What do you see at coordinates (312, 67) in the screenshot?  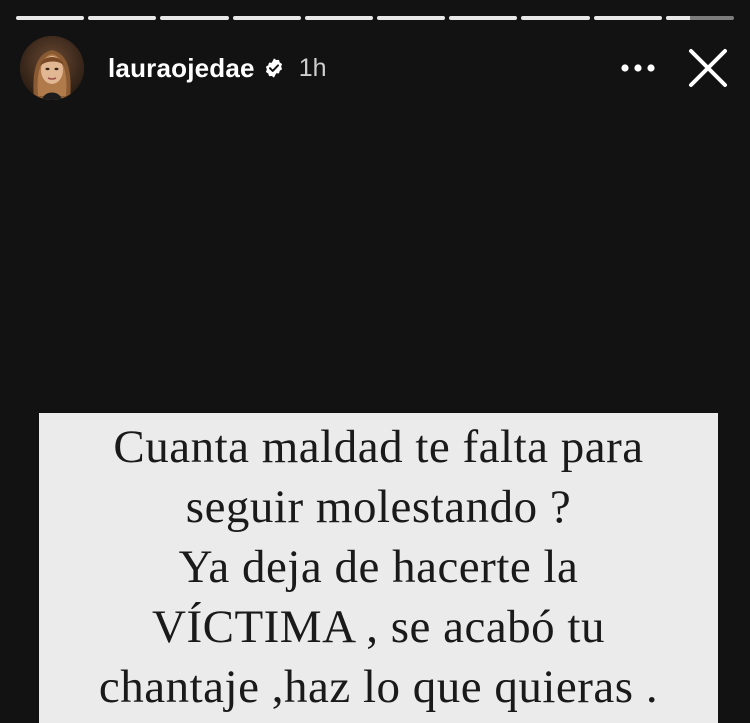 I see `post-time: 1h` at bounding box center [312, 67].